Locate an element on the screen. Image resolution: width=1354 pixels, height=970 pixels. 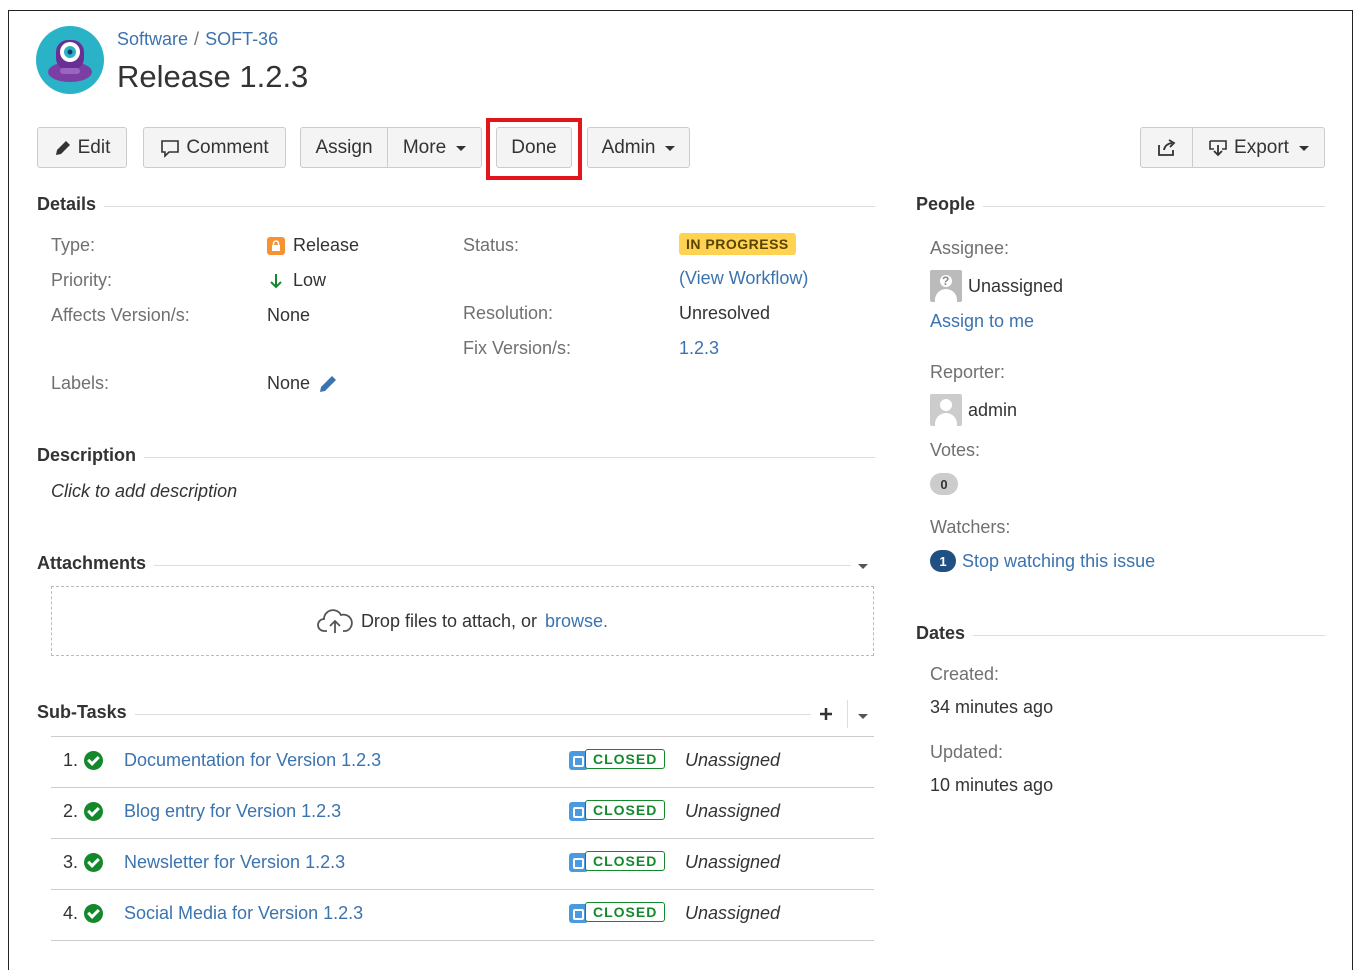
details-divider is located at coordinates (456, 206).